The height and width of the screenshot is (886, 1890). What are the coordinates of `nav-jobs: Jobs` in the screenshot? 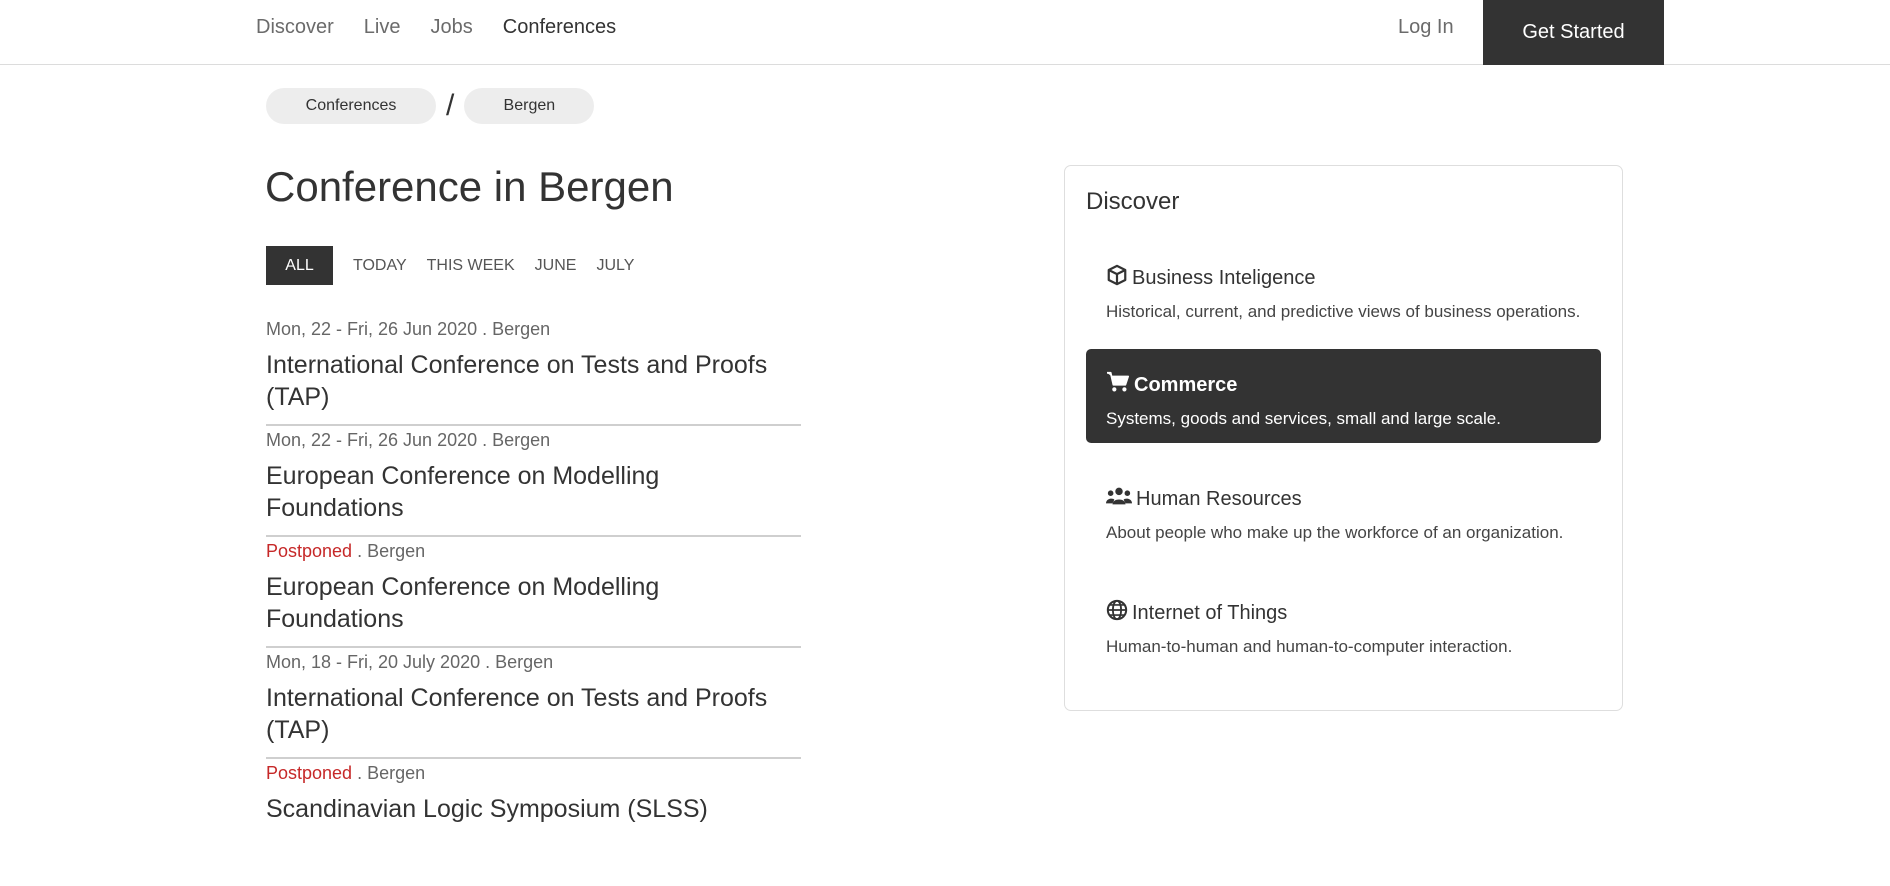 It's located at (452, 27).